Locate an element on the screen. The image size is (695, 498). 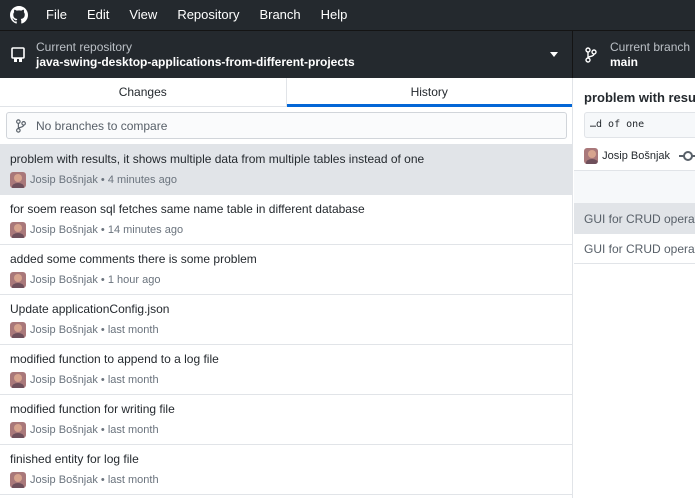
commit-summary: finished entity for log file is located at coordinates (74, 459).